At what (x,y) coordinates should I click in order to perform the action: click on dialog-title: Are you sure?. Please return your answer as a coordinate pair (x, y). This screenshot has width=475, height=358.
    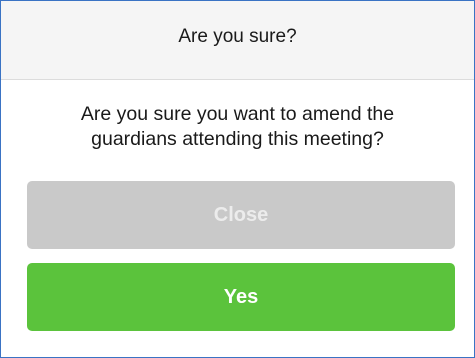
    Looking at the image, I should click on (237, 36).